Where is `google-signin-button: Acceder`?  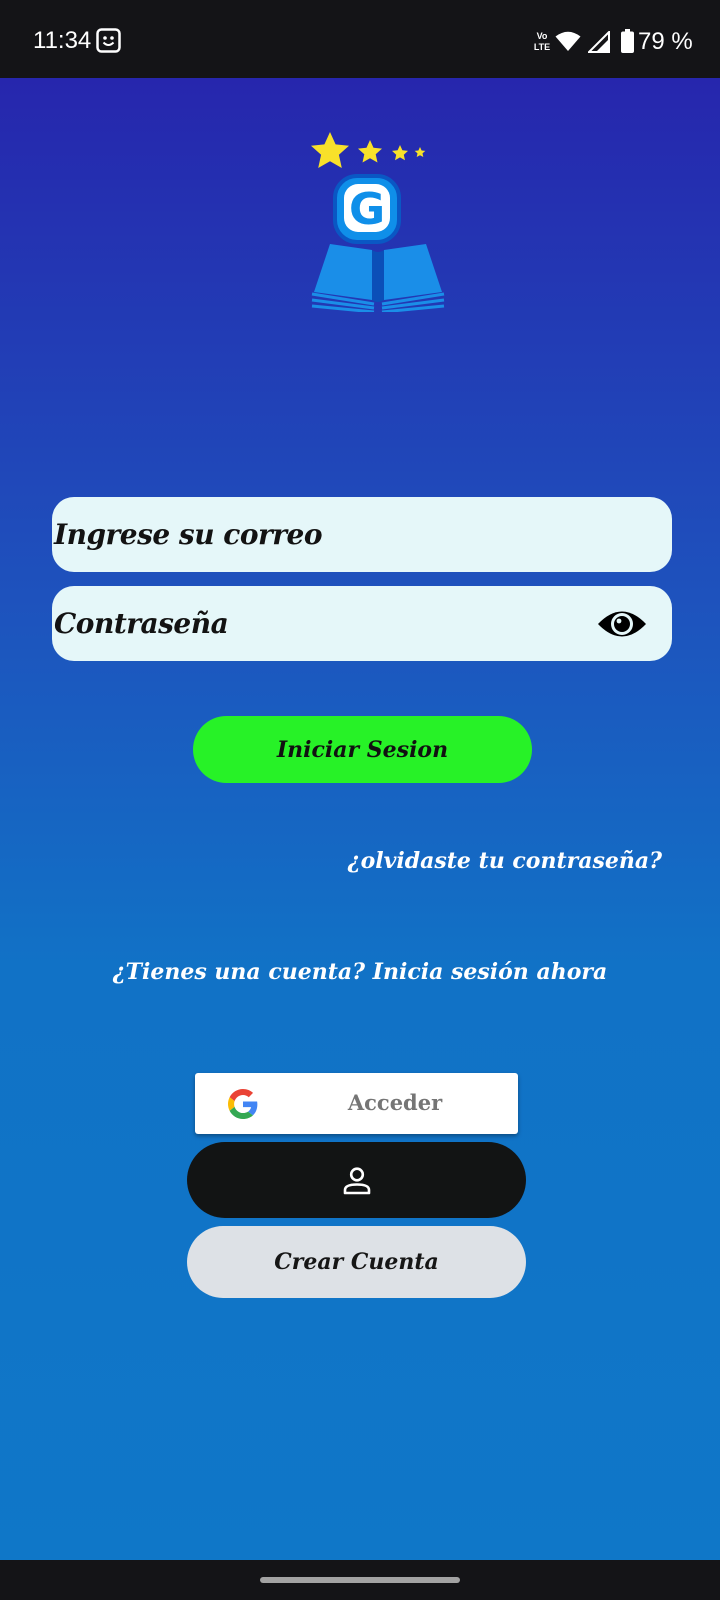 google-signin-button: Acceder is located at coordinates (356, 1103).